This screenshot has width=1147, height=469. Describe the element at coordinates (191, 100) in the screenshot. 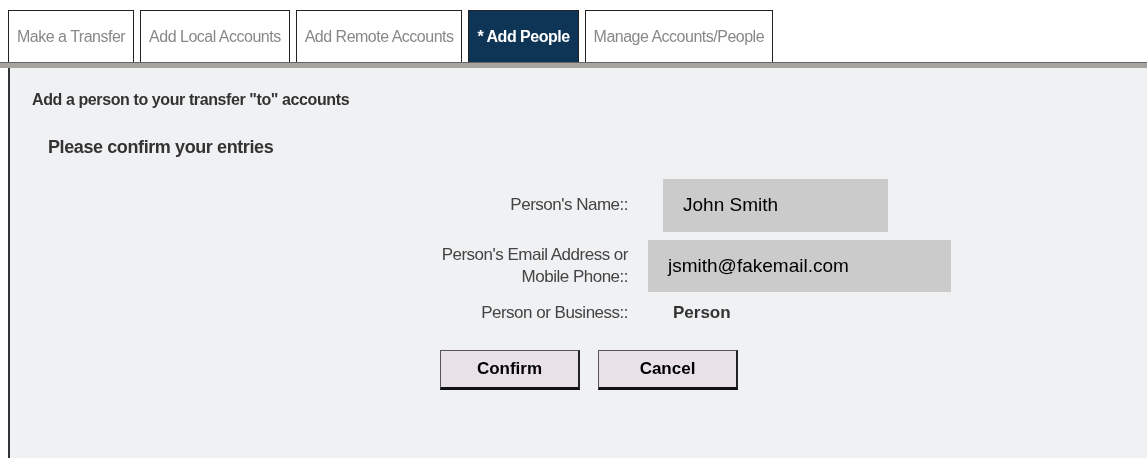

I see `section-heading: Add a person to your transfer "to" accounts` at that location.